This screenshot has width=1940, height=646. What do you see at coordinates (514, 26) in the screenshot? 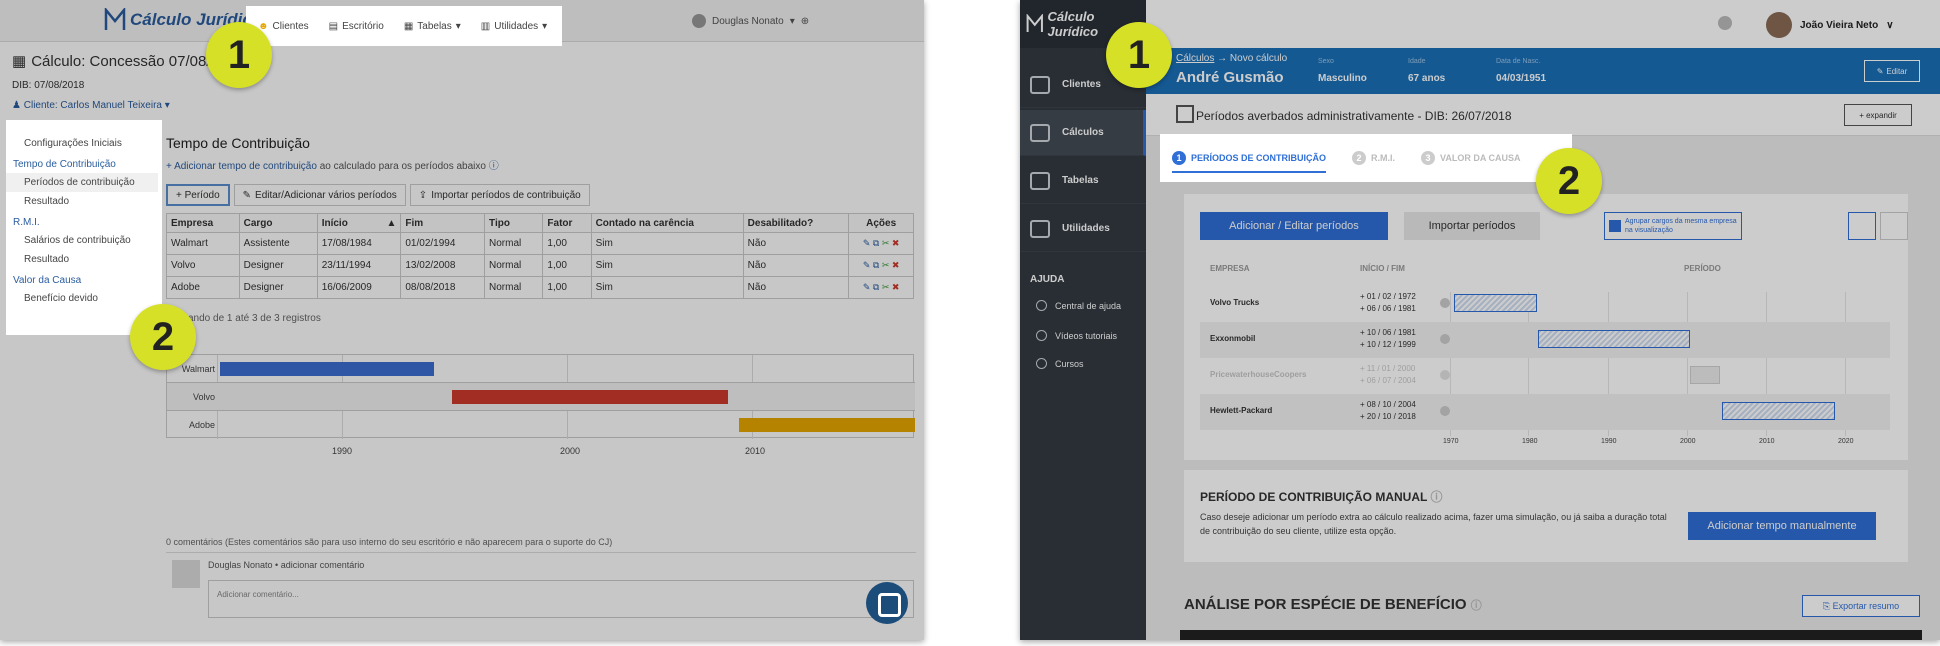
I see `nav-item-utilidades: ▥ Utilidades ▾` at bounding box center [514, 26].